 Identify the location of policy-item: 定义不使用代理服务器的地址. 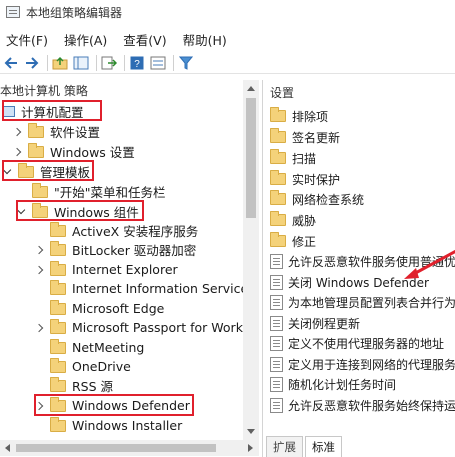
(357, 343).